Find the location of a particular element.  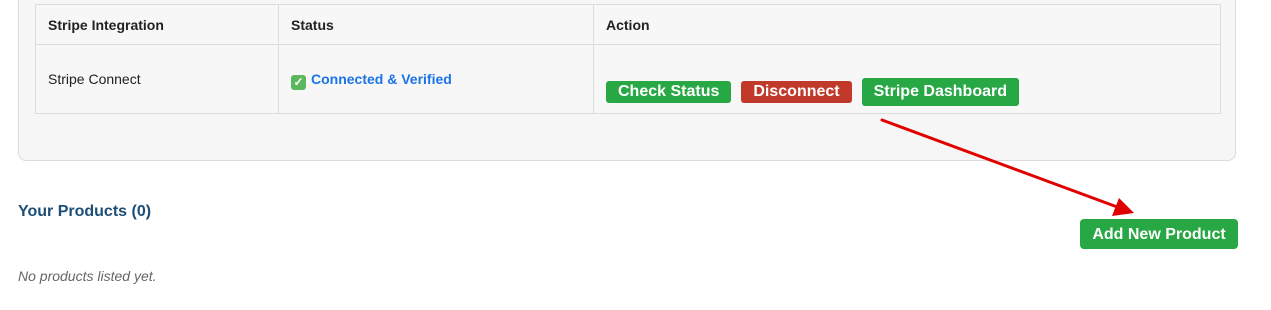

status-cell: ✓ Connected & Verified is located at coordinates (436, 79).